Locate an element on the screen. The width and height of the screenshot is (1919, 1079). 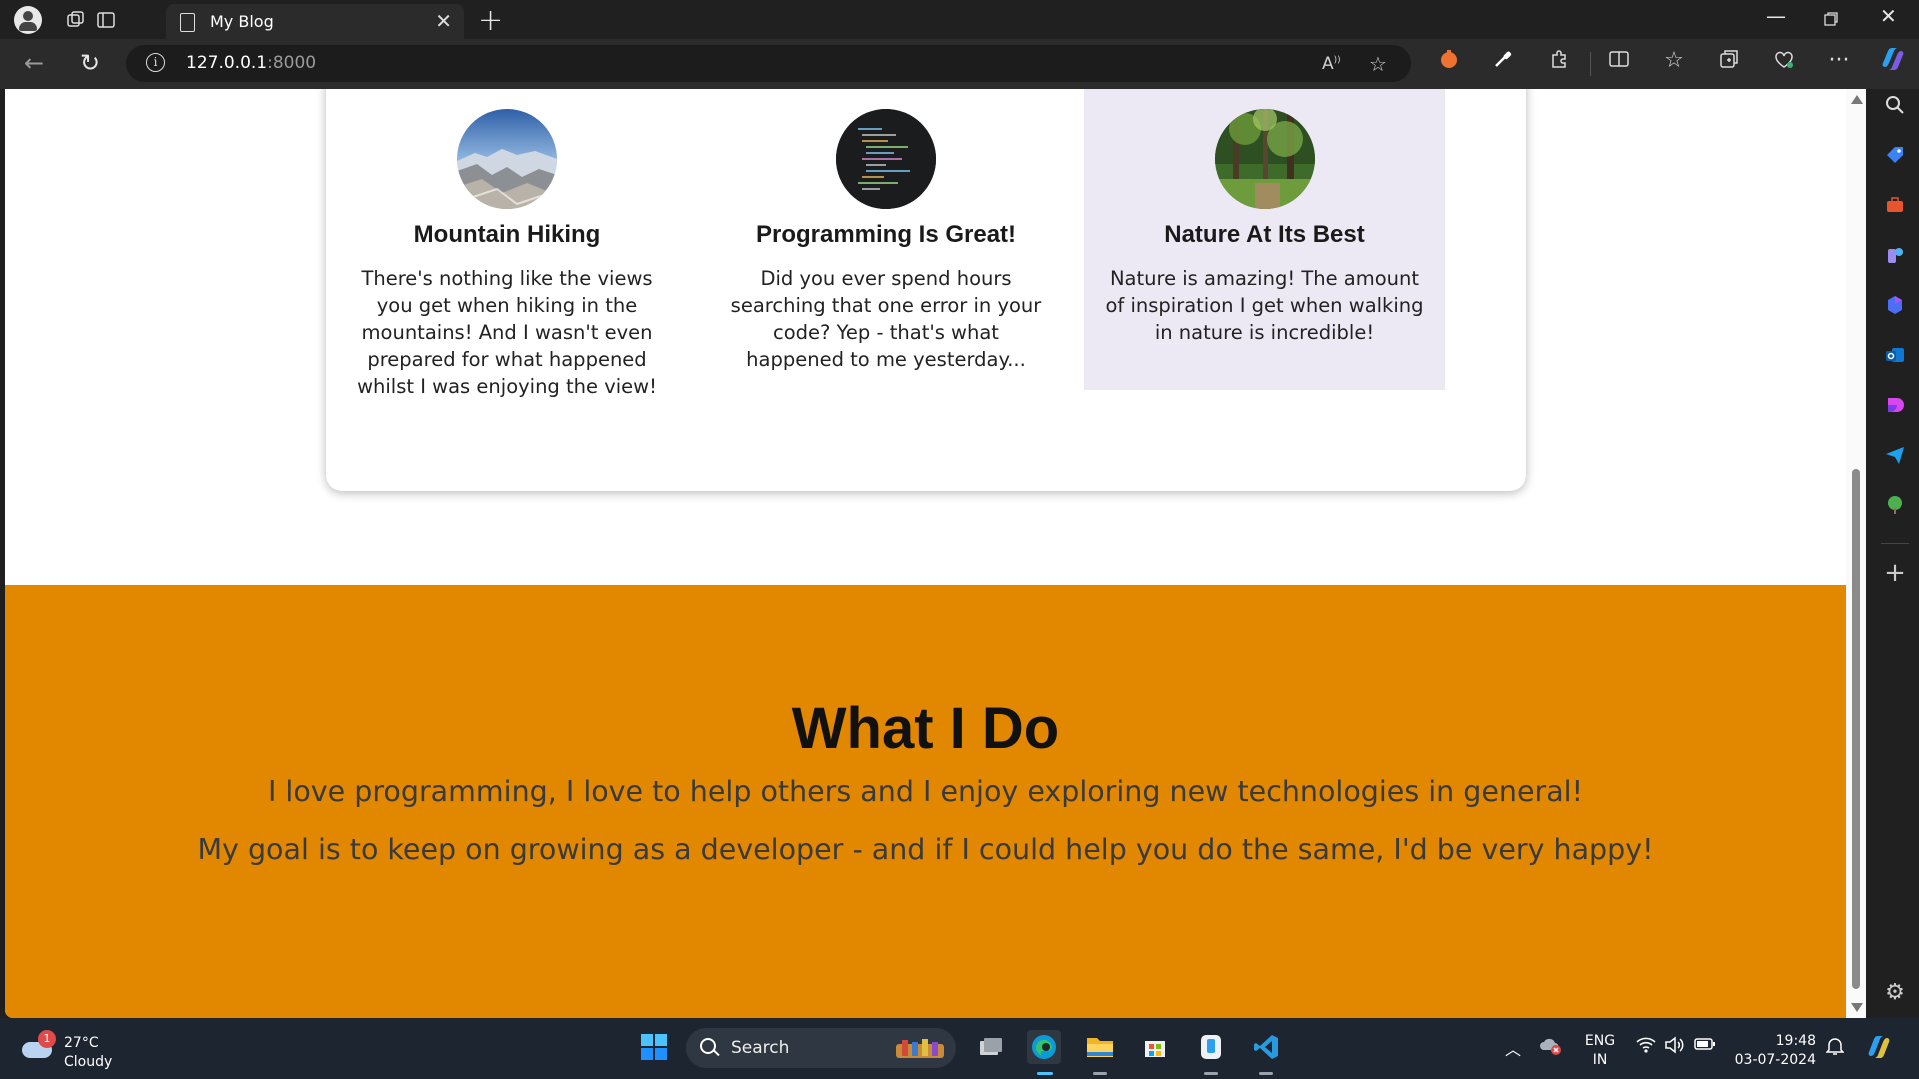
tab-title: My Blog is located at coordinates (242, 21).